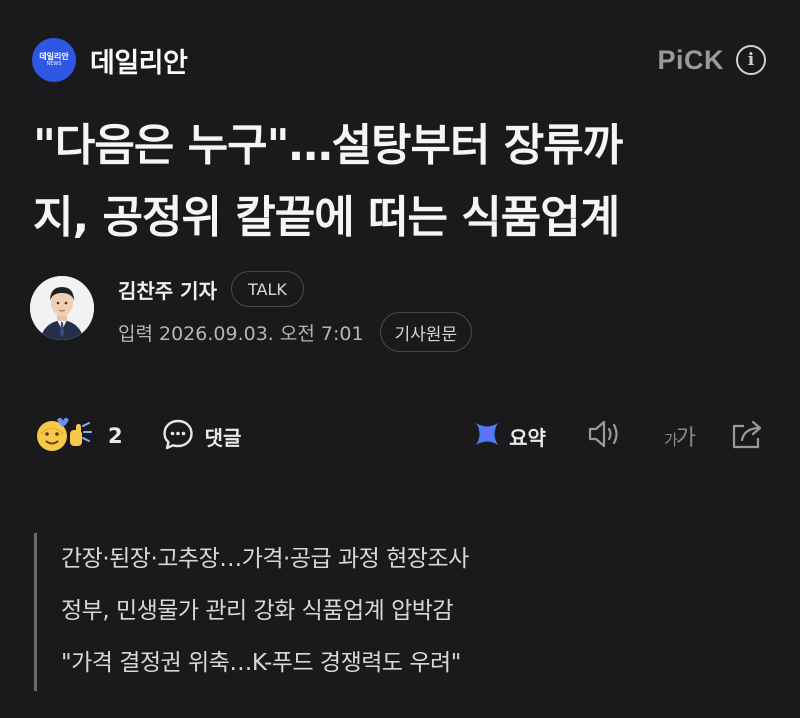 The height and width of the screenshot is (718, 800). I want to click on lede-line: "가격 결정권 위축…K-푸드 경쟁력도 우려", so click(261, 663).